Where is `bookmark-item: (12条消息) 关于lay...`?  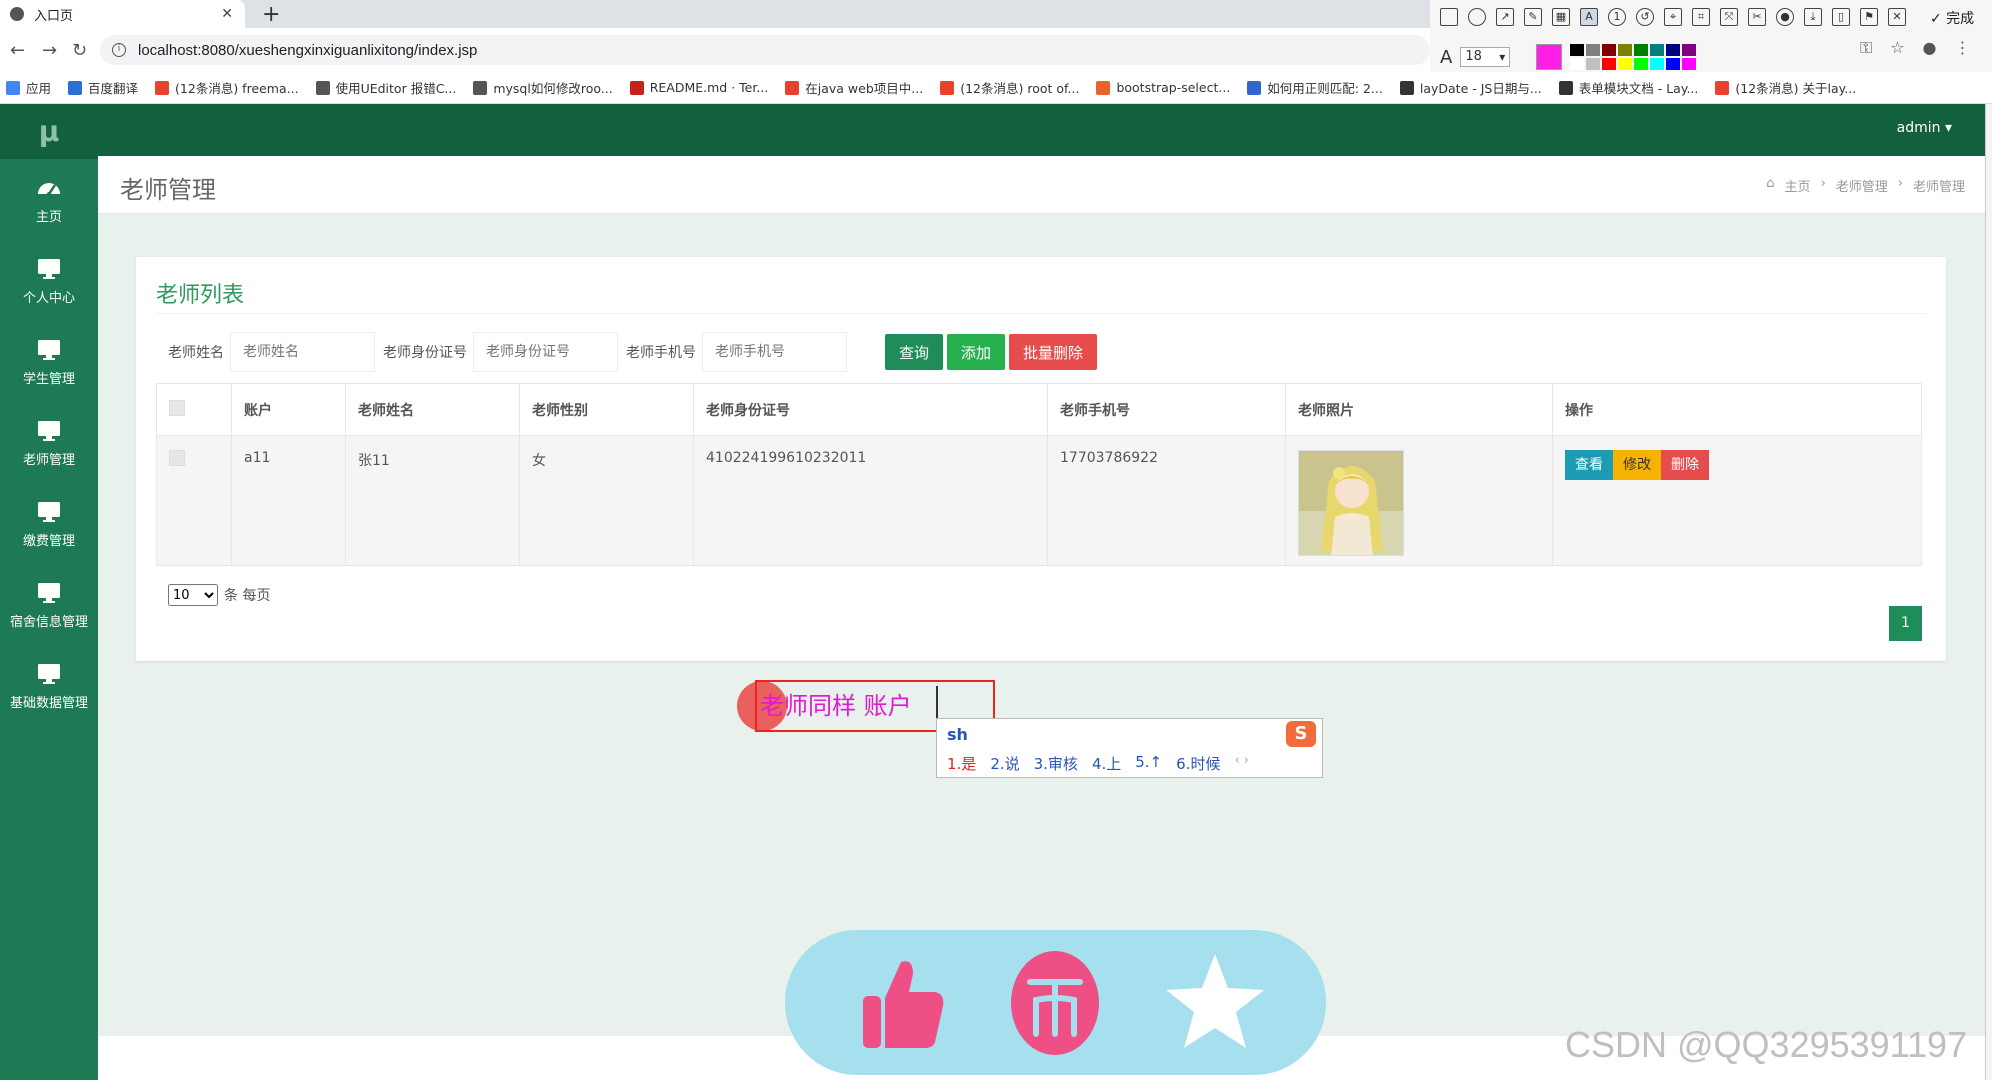
bookmark-item: (12条消息) 关于lay... is located at coordinates (1785, 87).